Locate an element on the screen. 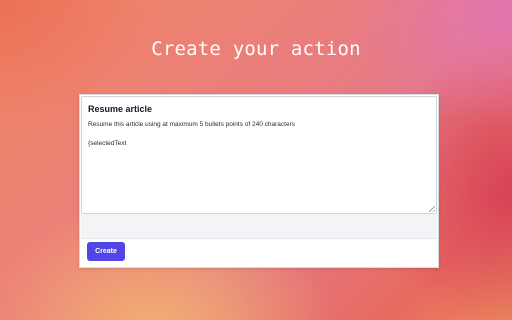 This screenshot has width=512, height=320. create-button: Create is located at coordinates (106, 251).